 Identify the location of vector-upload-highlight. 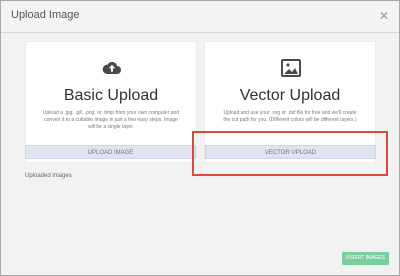
(290, 153).